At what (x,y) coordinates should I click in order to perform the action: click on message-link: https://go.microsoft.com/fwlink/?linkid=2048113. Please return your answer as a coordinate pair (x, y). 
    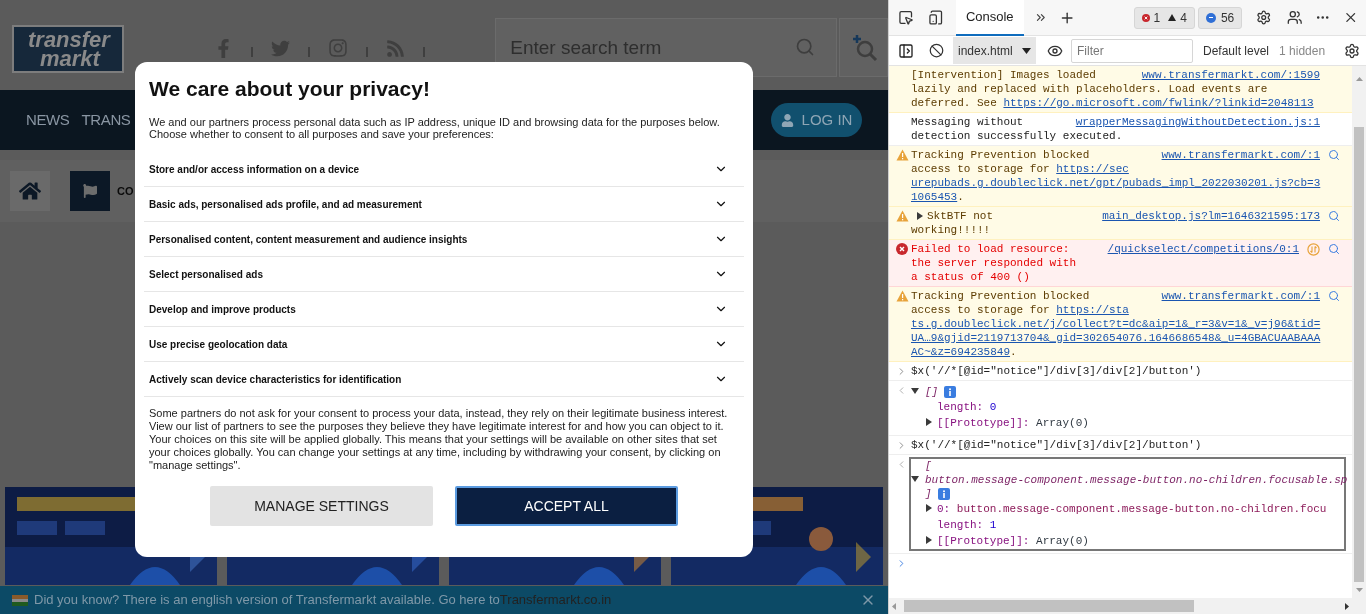
    Looking at the image, I should click on (1158, 103).